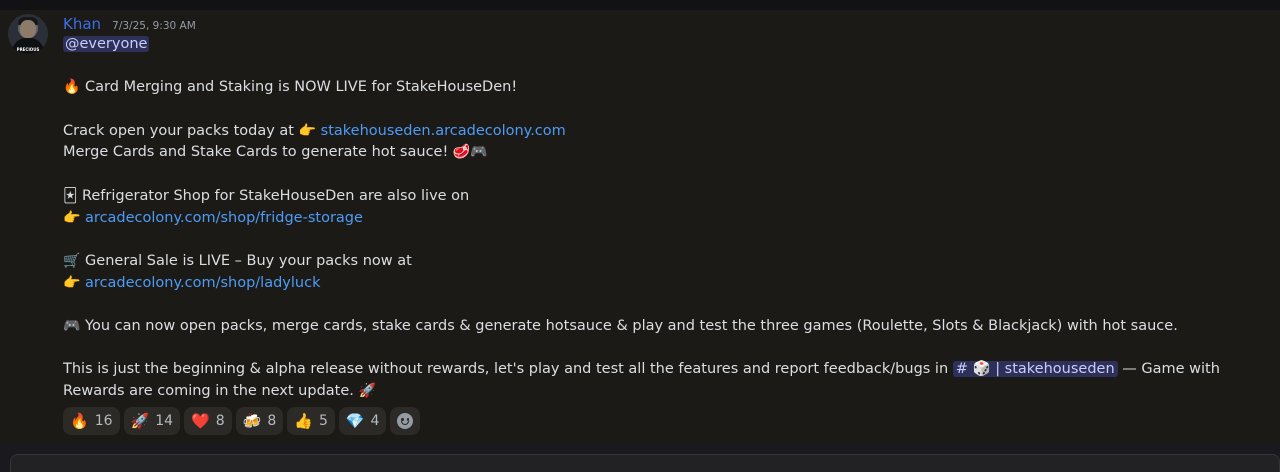 The image size is (1280, 472). Describe the element at coordinates (152, 421) in the screenshot. I see `reaction-rocket: 🚀 14` at that location.